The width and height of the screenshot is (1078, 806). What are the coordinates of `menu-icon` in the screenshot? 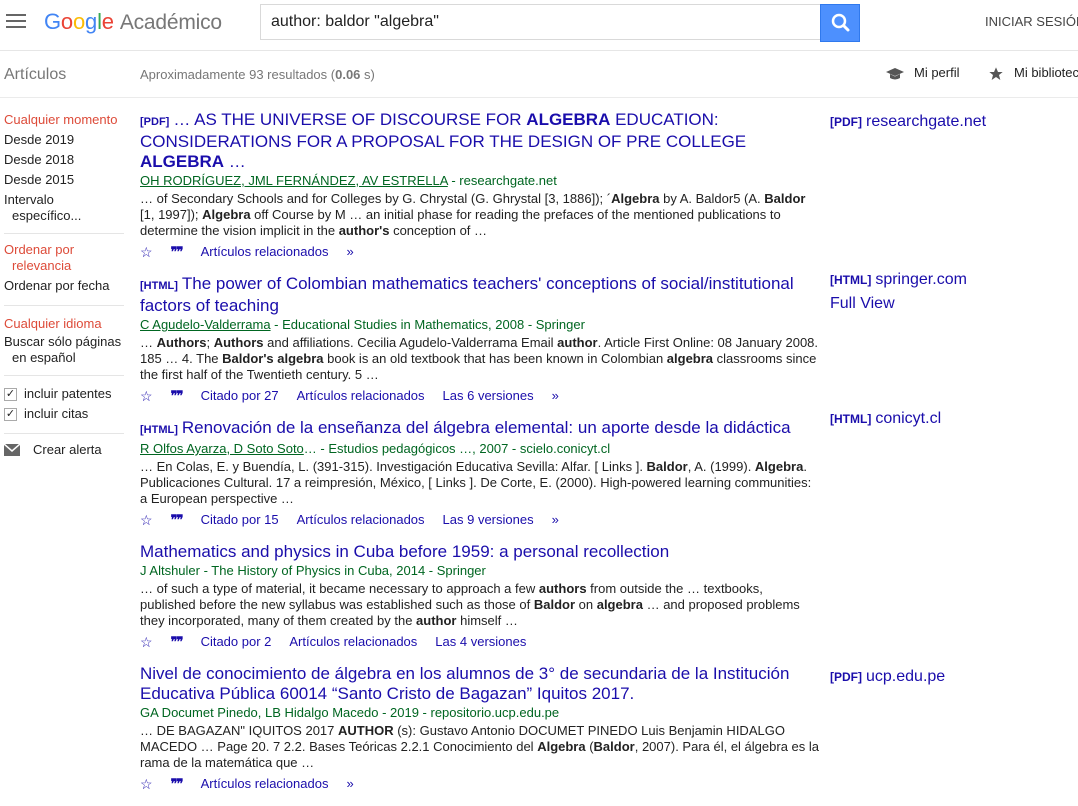 It's located at (16, 22).